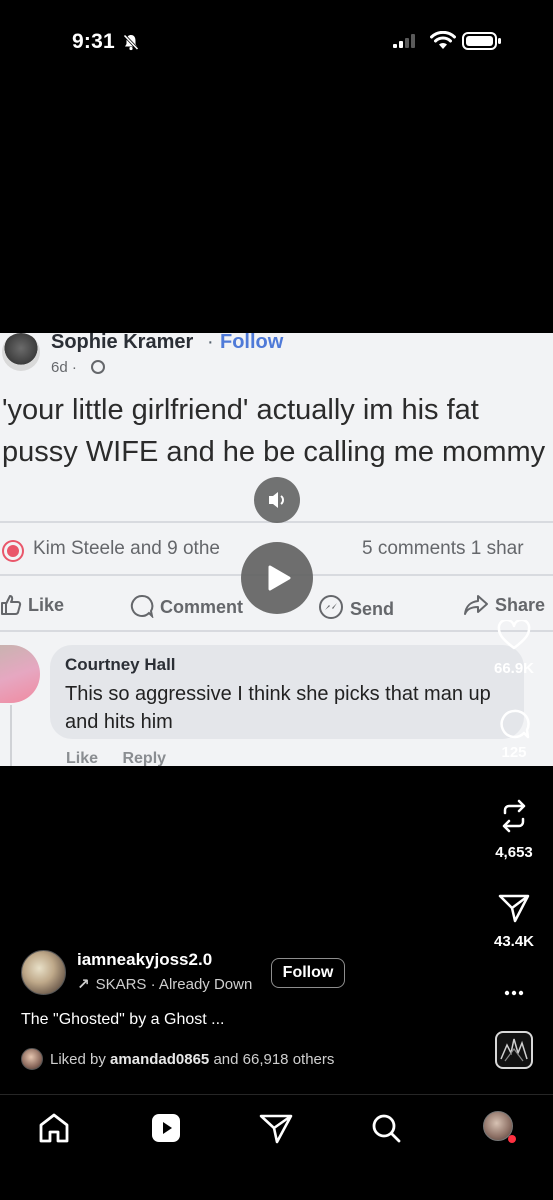 This screenshot has height=1200, width=553. I want to click on share-count: 43.4K, so click(514, 941).